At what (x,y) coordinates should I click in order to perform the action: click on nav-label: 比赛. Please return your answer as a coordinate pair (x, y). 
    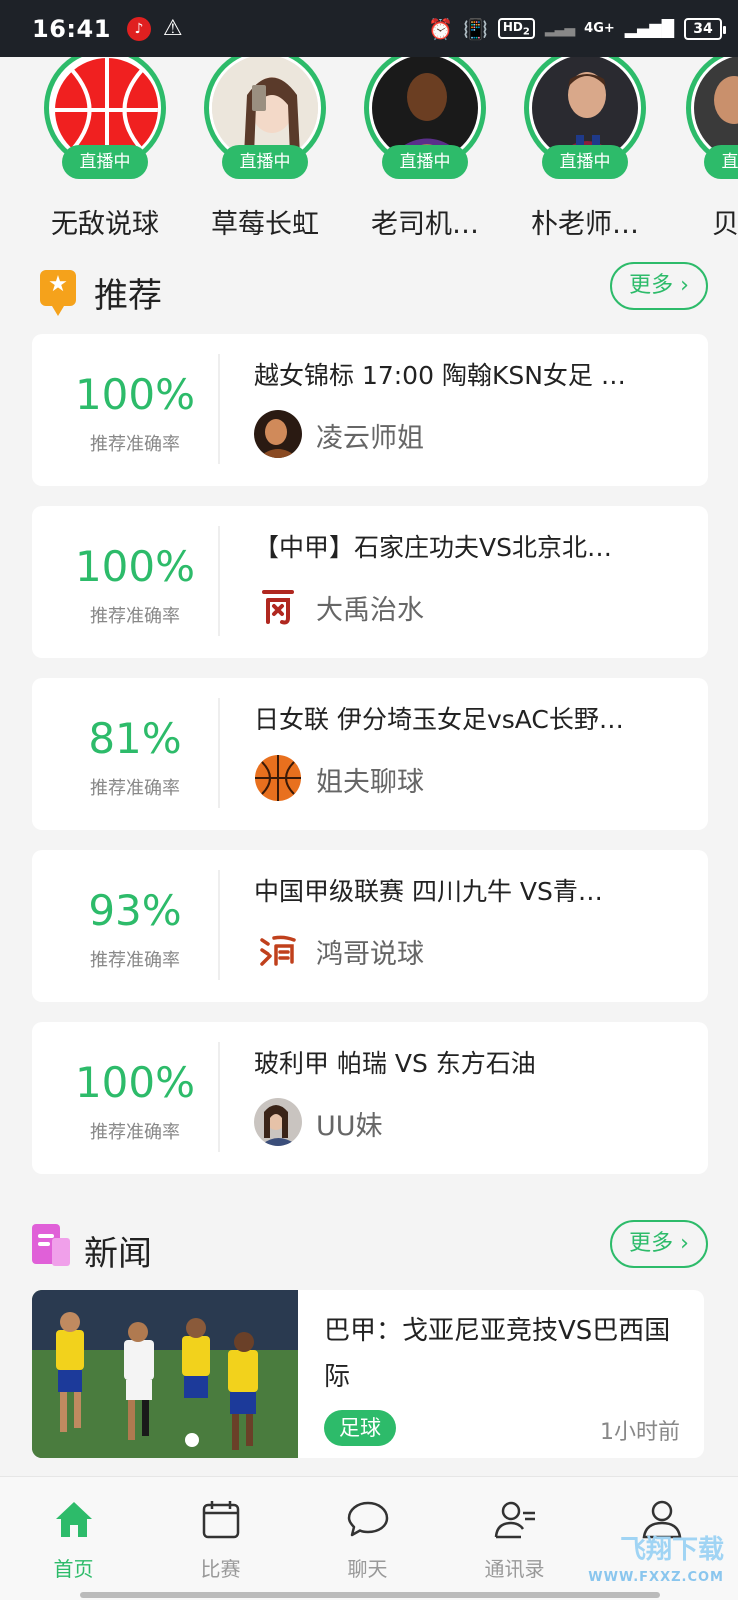
    Looking at the image, I should click on (220, 1569).